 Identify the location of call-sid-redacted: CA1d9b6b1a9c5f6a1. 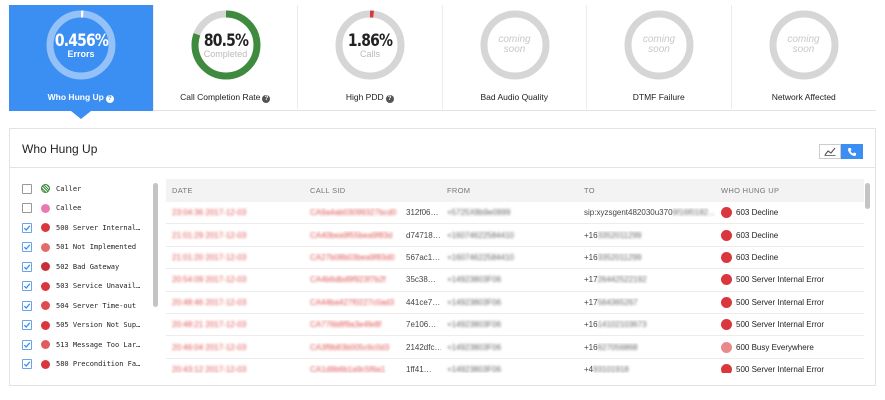
(348, 368).